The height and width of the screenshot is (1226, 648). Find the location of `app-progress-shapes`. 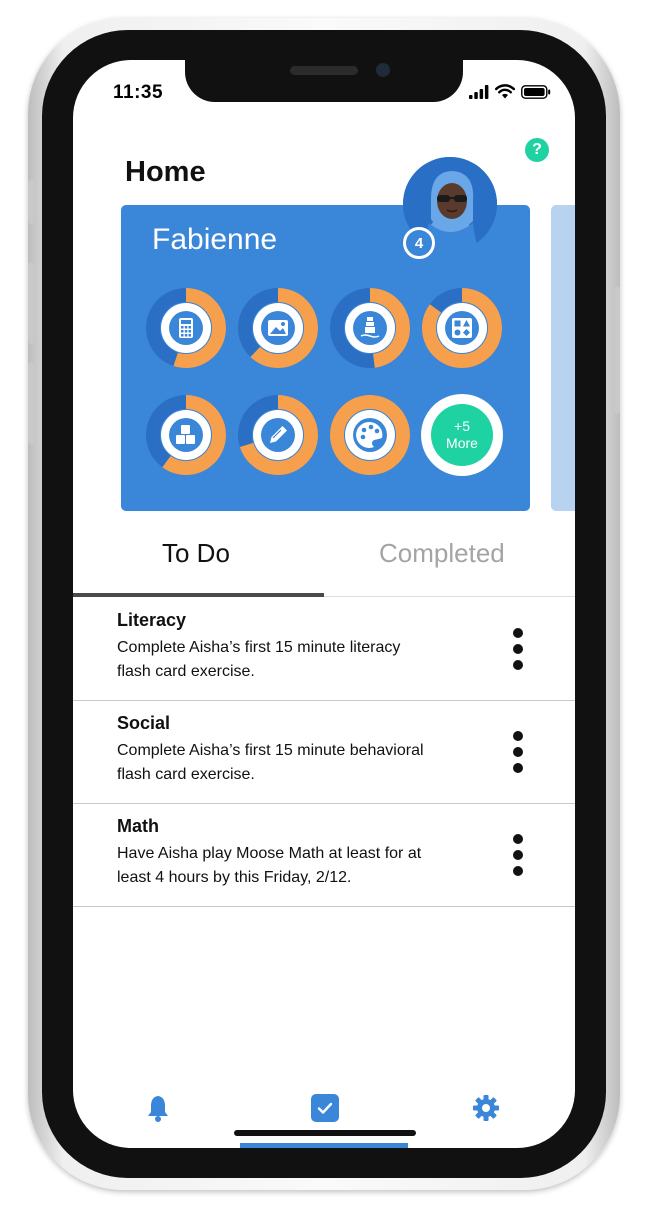

app-progress-shapes is located at coordinates (462, 328).